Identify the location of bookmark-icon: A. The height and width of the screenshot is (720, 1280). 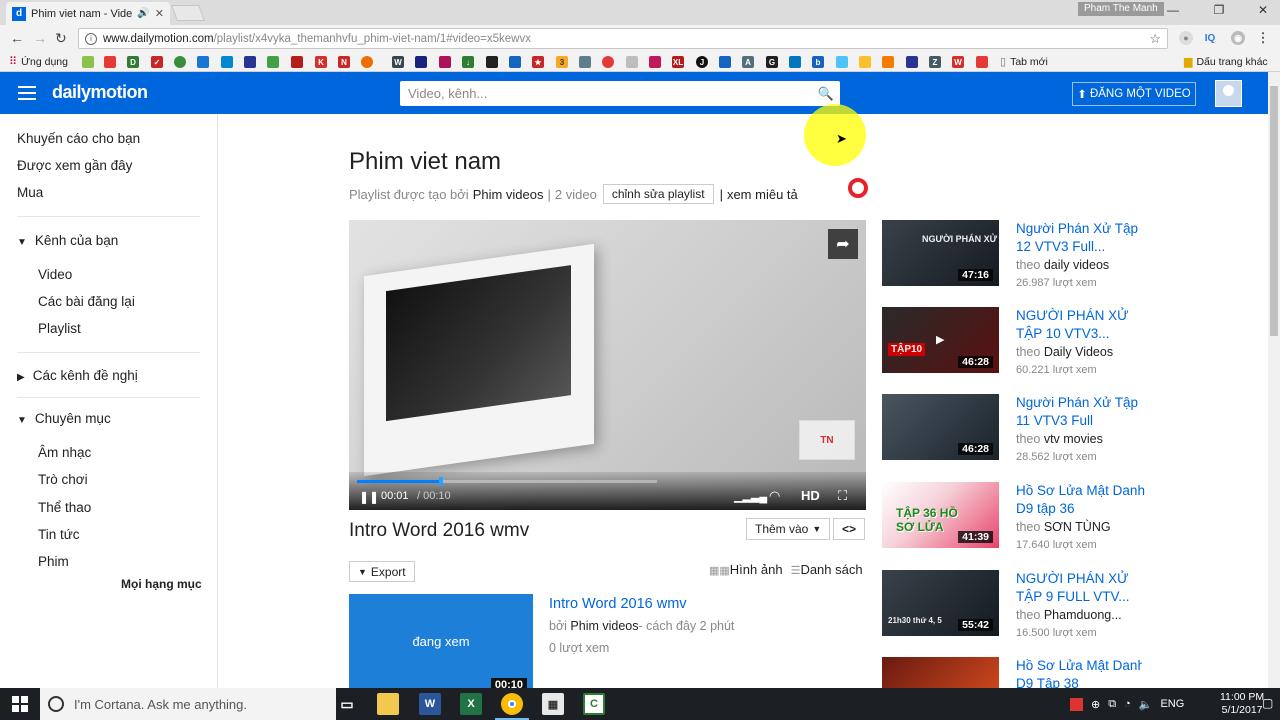
(748, 62).